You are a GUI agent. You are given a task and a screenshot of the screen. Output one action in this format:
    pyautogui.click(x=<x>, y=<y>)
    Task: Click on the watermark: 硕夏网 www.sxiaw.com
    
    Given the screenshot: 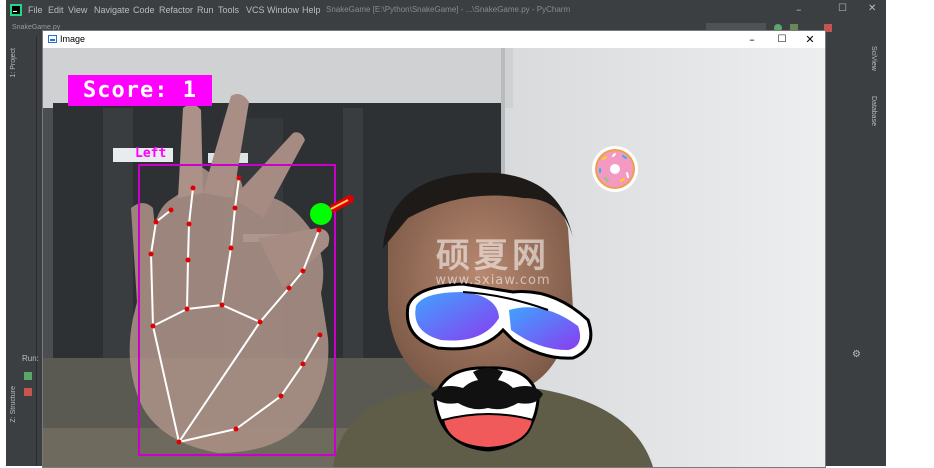 What is the action you would take?
    pyautogui.click(x=493, y=258)
    